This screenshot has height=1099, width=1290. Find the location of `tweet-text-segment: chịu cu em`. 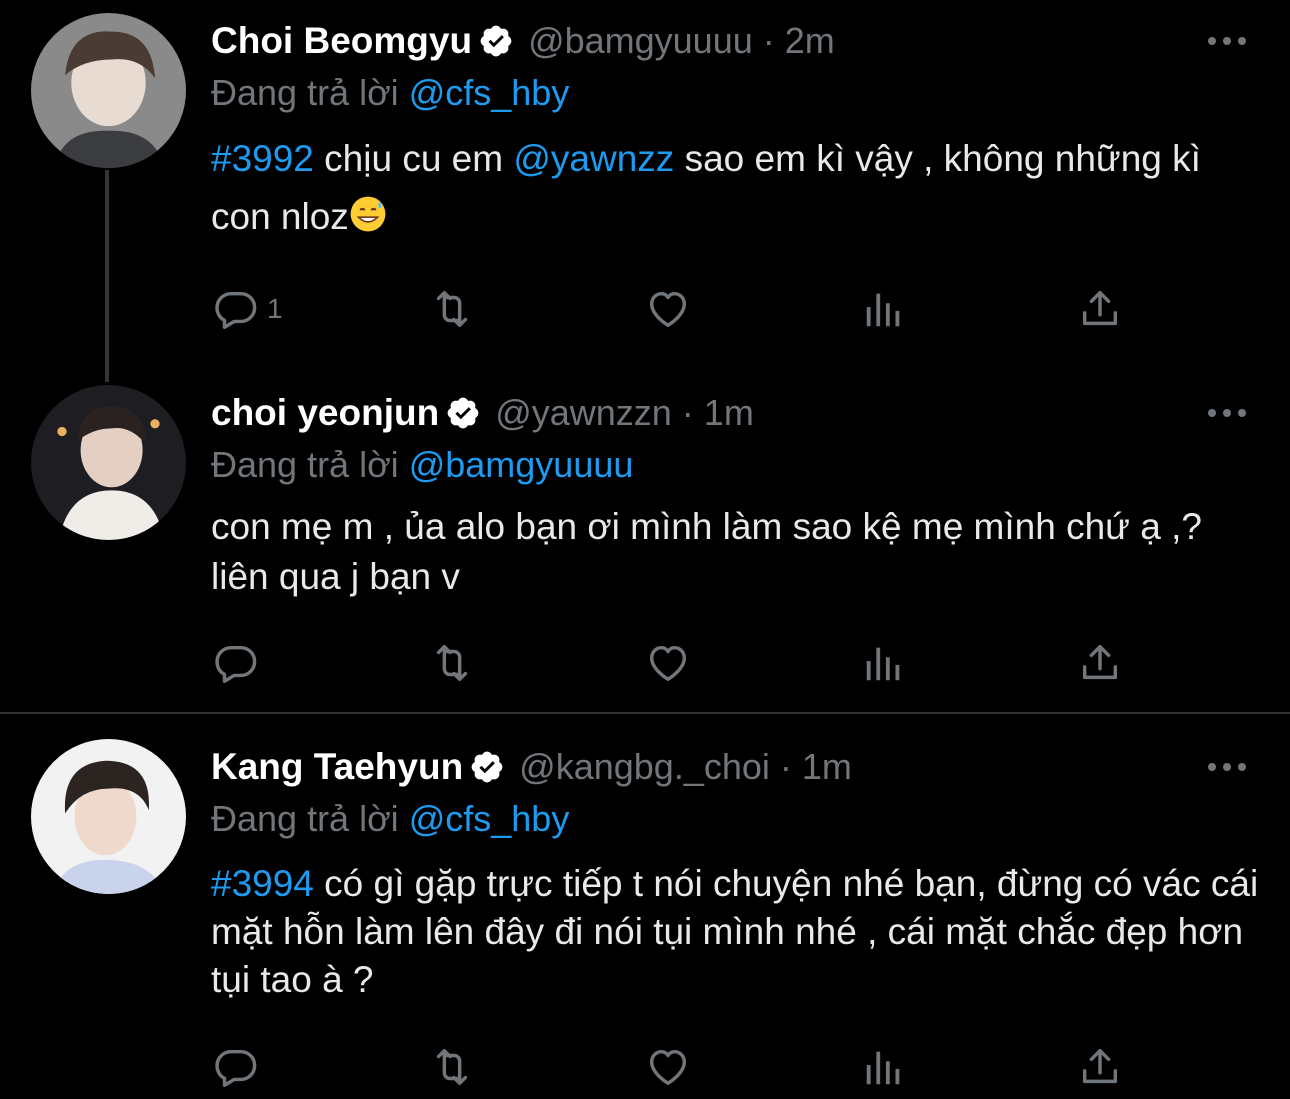

tweet-text-segment: chịu cu em is located at coordinates (413, 158).